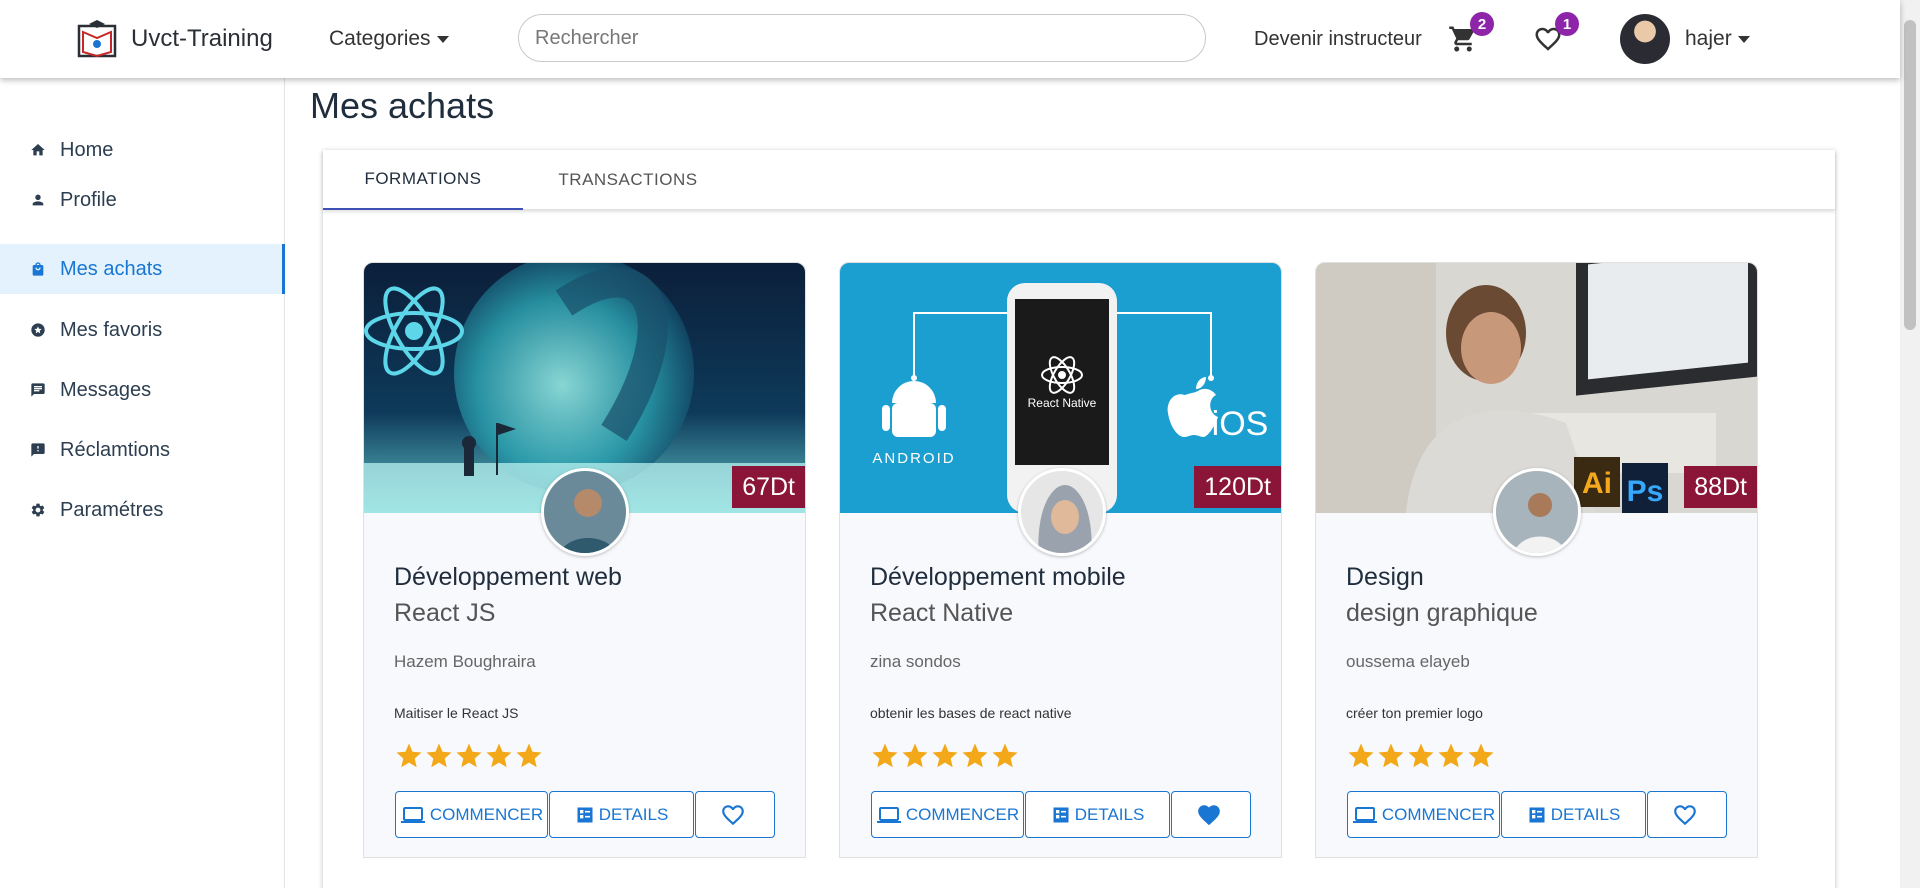 The image size is (1920, 888). I want to click on course-title: Développement mobile, so click(998, 577).